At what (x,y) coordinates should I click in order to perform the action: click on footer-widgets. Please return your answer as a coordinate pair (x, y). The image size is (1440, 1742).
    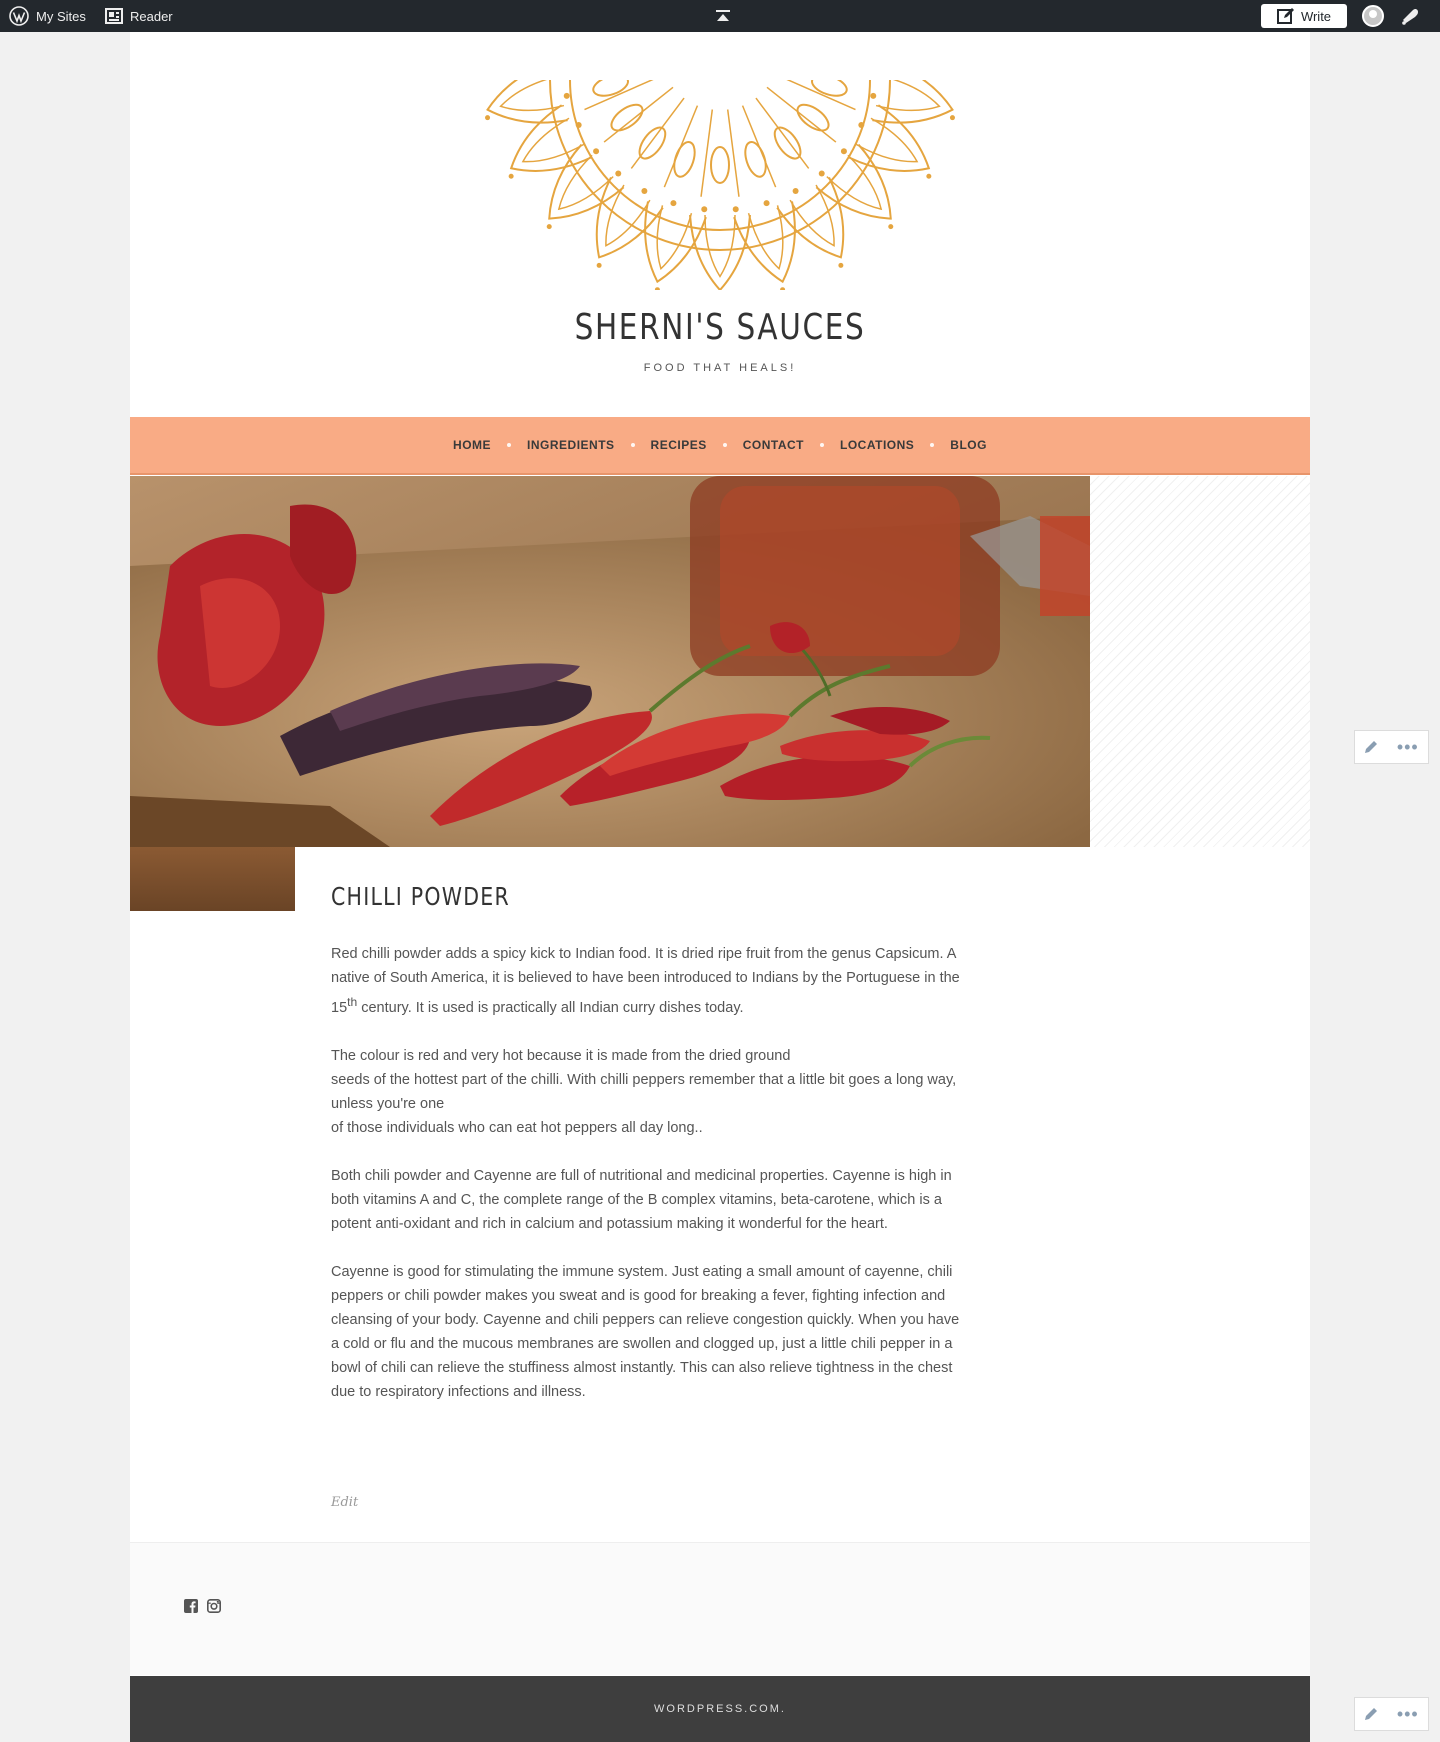
    Looking at the image, I should click on (720, 1608).